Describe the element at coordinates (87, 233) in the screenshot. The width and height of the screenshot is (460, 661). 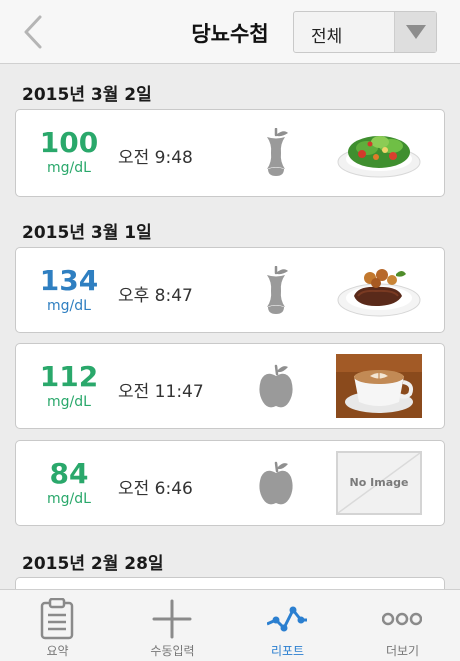
I see `date-header: 2015년 3월 1일` at that location.